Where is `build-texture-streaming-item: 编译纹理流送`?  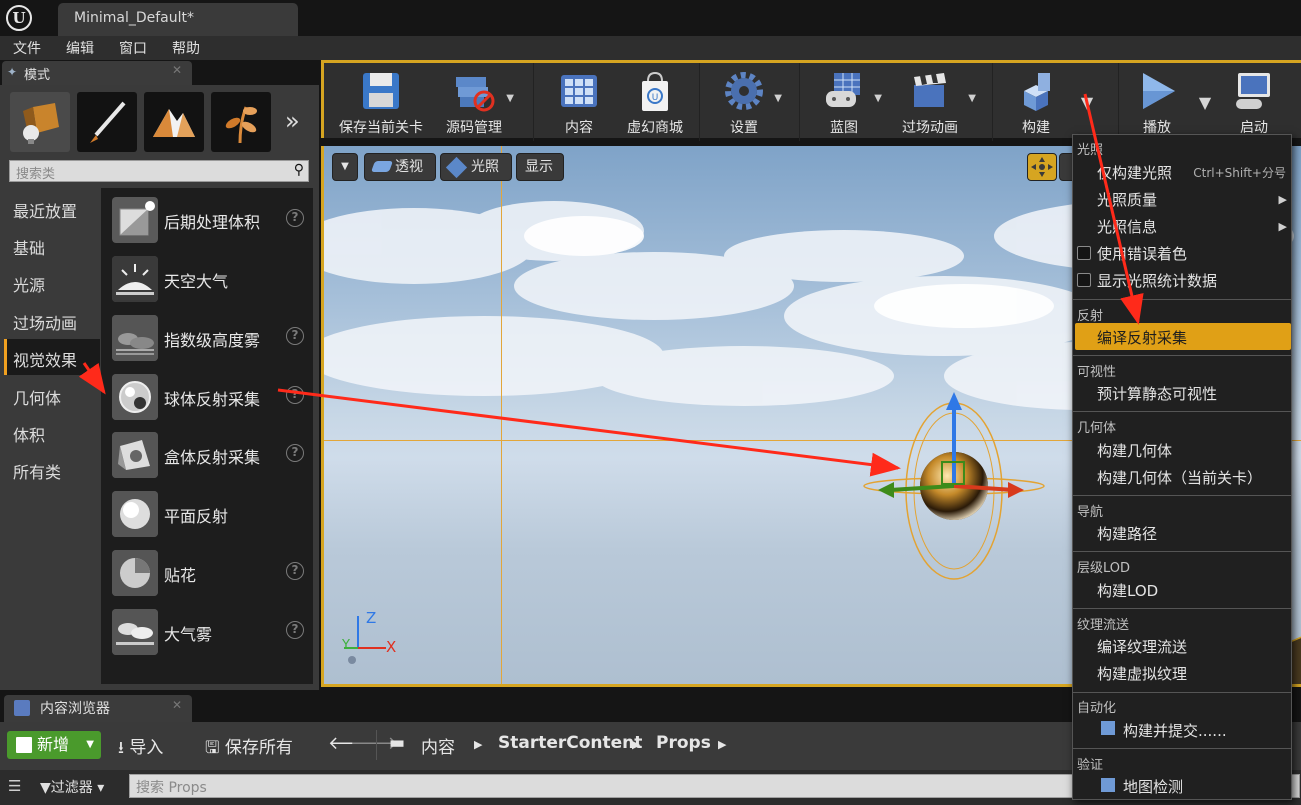
build-texture-streaming-item: 编译纹理流送 is located at coordinates (1142, 646).